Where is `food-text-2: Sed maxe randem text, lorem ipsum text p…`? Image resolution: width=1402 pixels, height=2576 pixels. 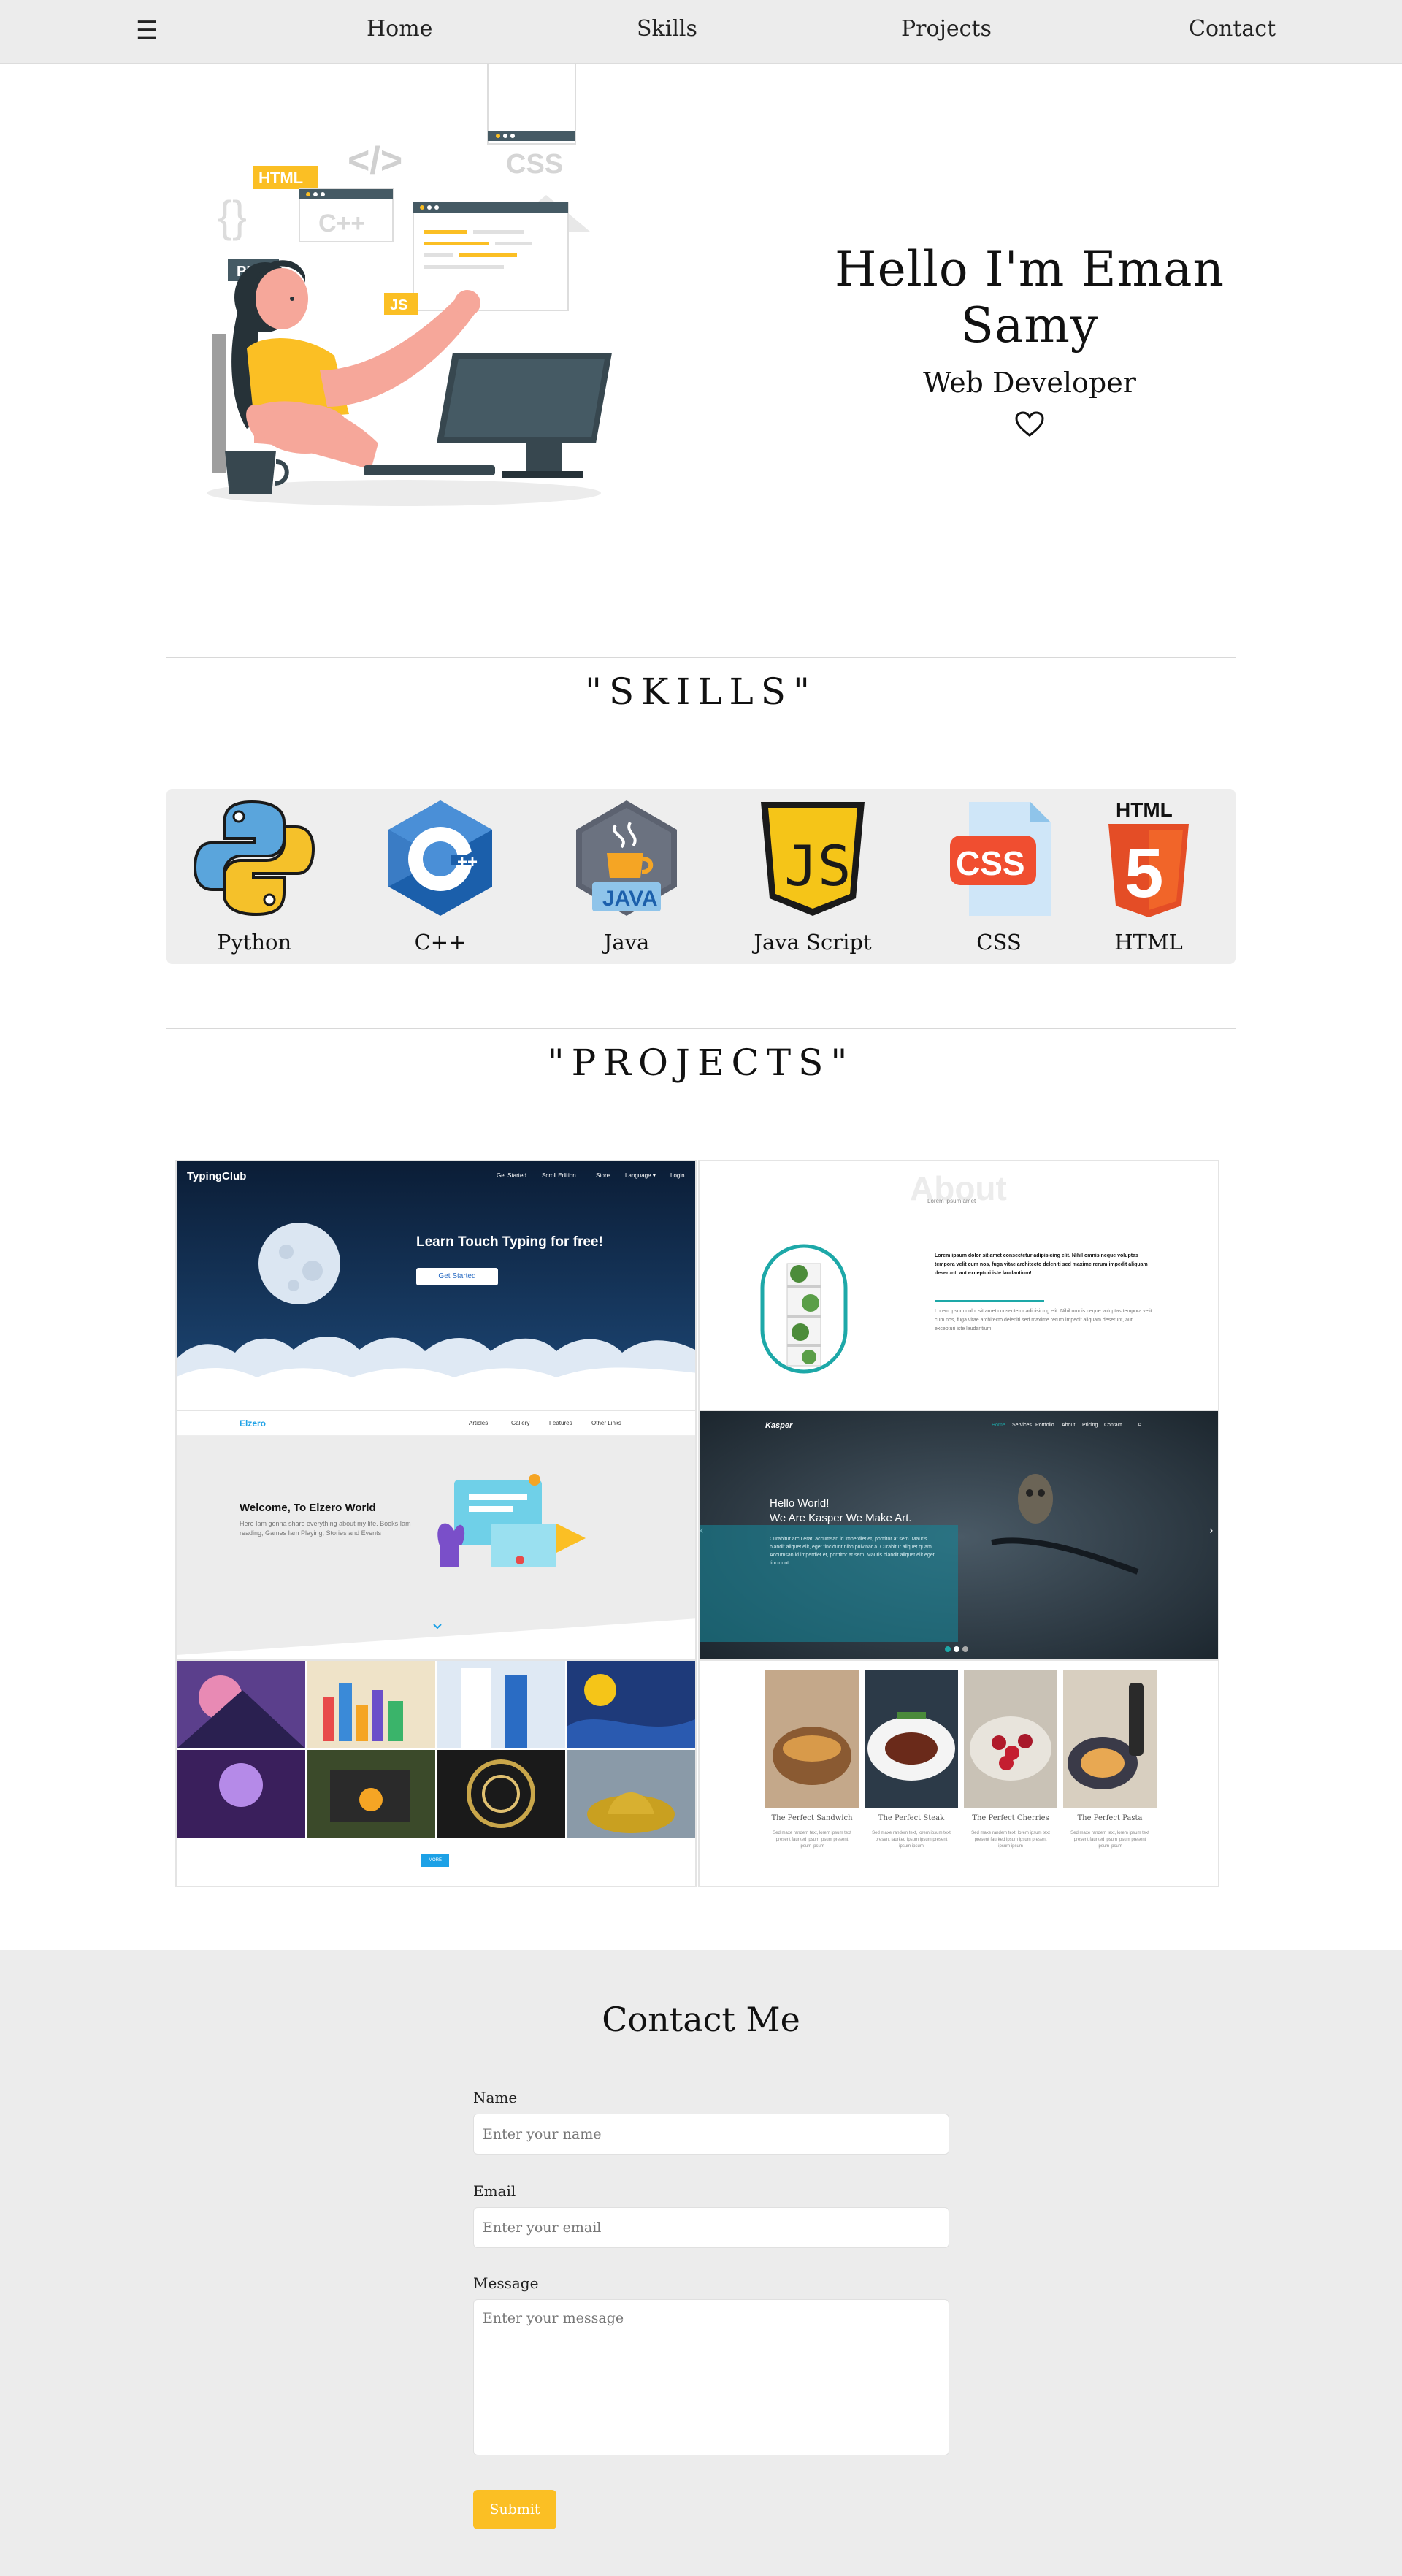 food-text-2: Sed maxe randem text, lorem ipsum text p… is located at coordinates (1010, 1840).